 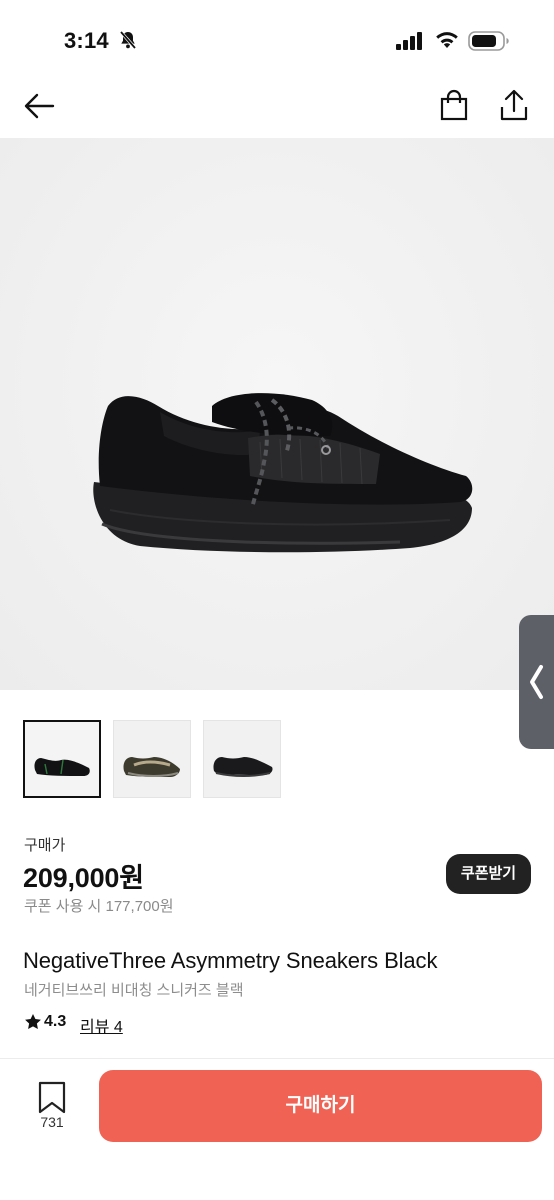 What do you see at coordinates (45, 845) in the screenshot?
I see `price-label: 구매가` at bounding box center [45, 845].